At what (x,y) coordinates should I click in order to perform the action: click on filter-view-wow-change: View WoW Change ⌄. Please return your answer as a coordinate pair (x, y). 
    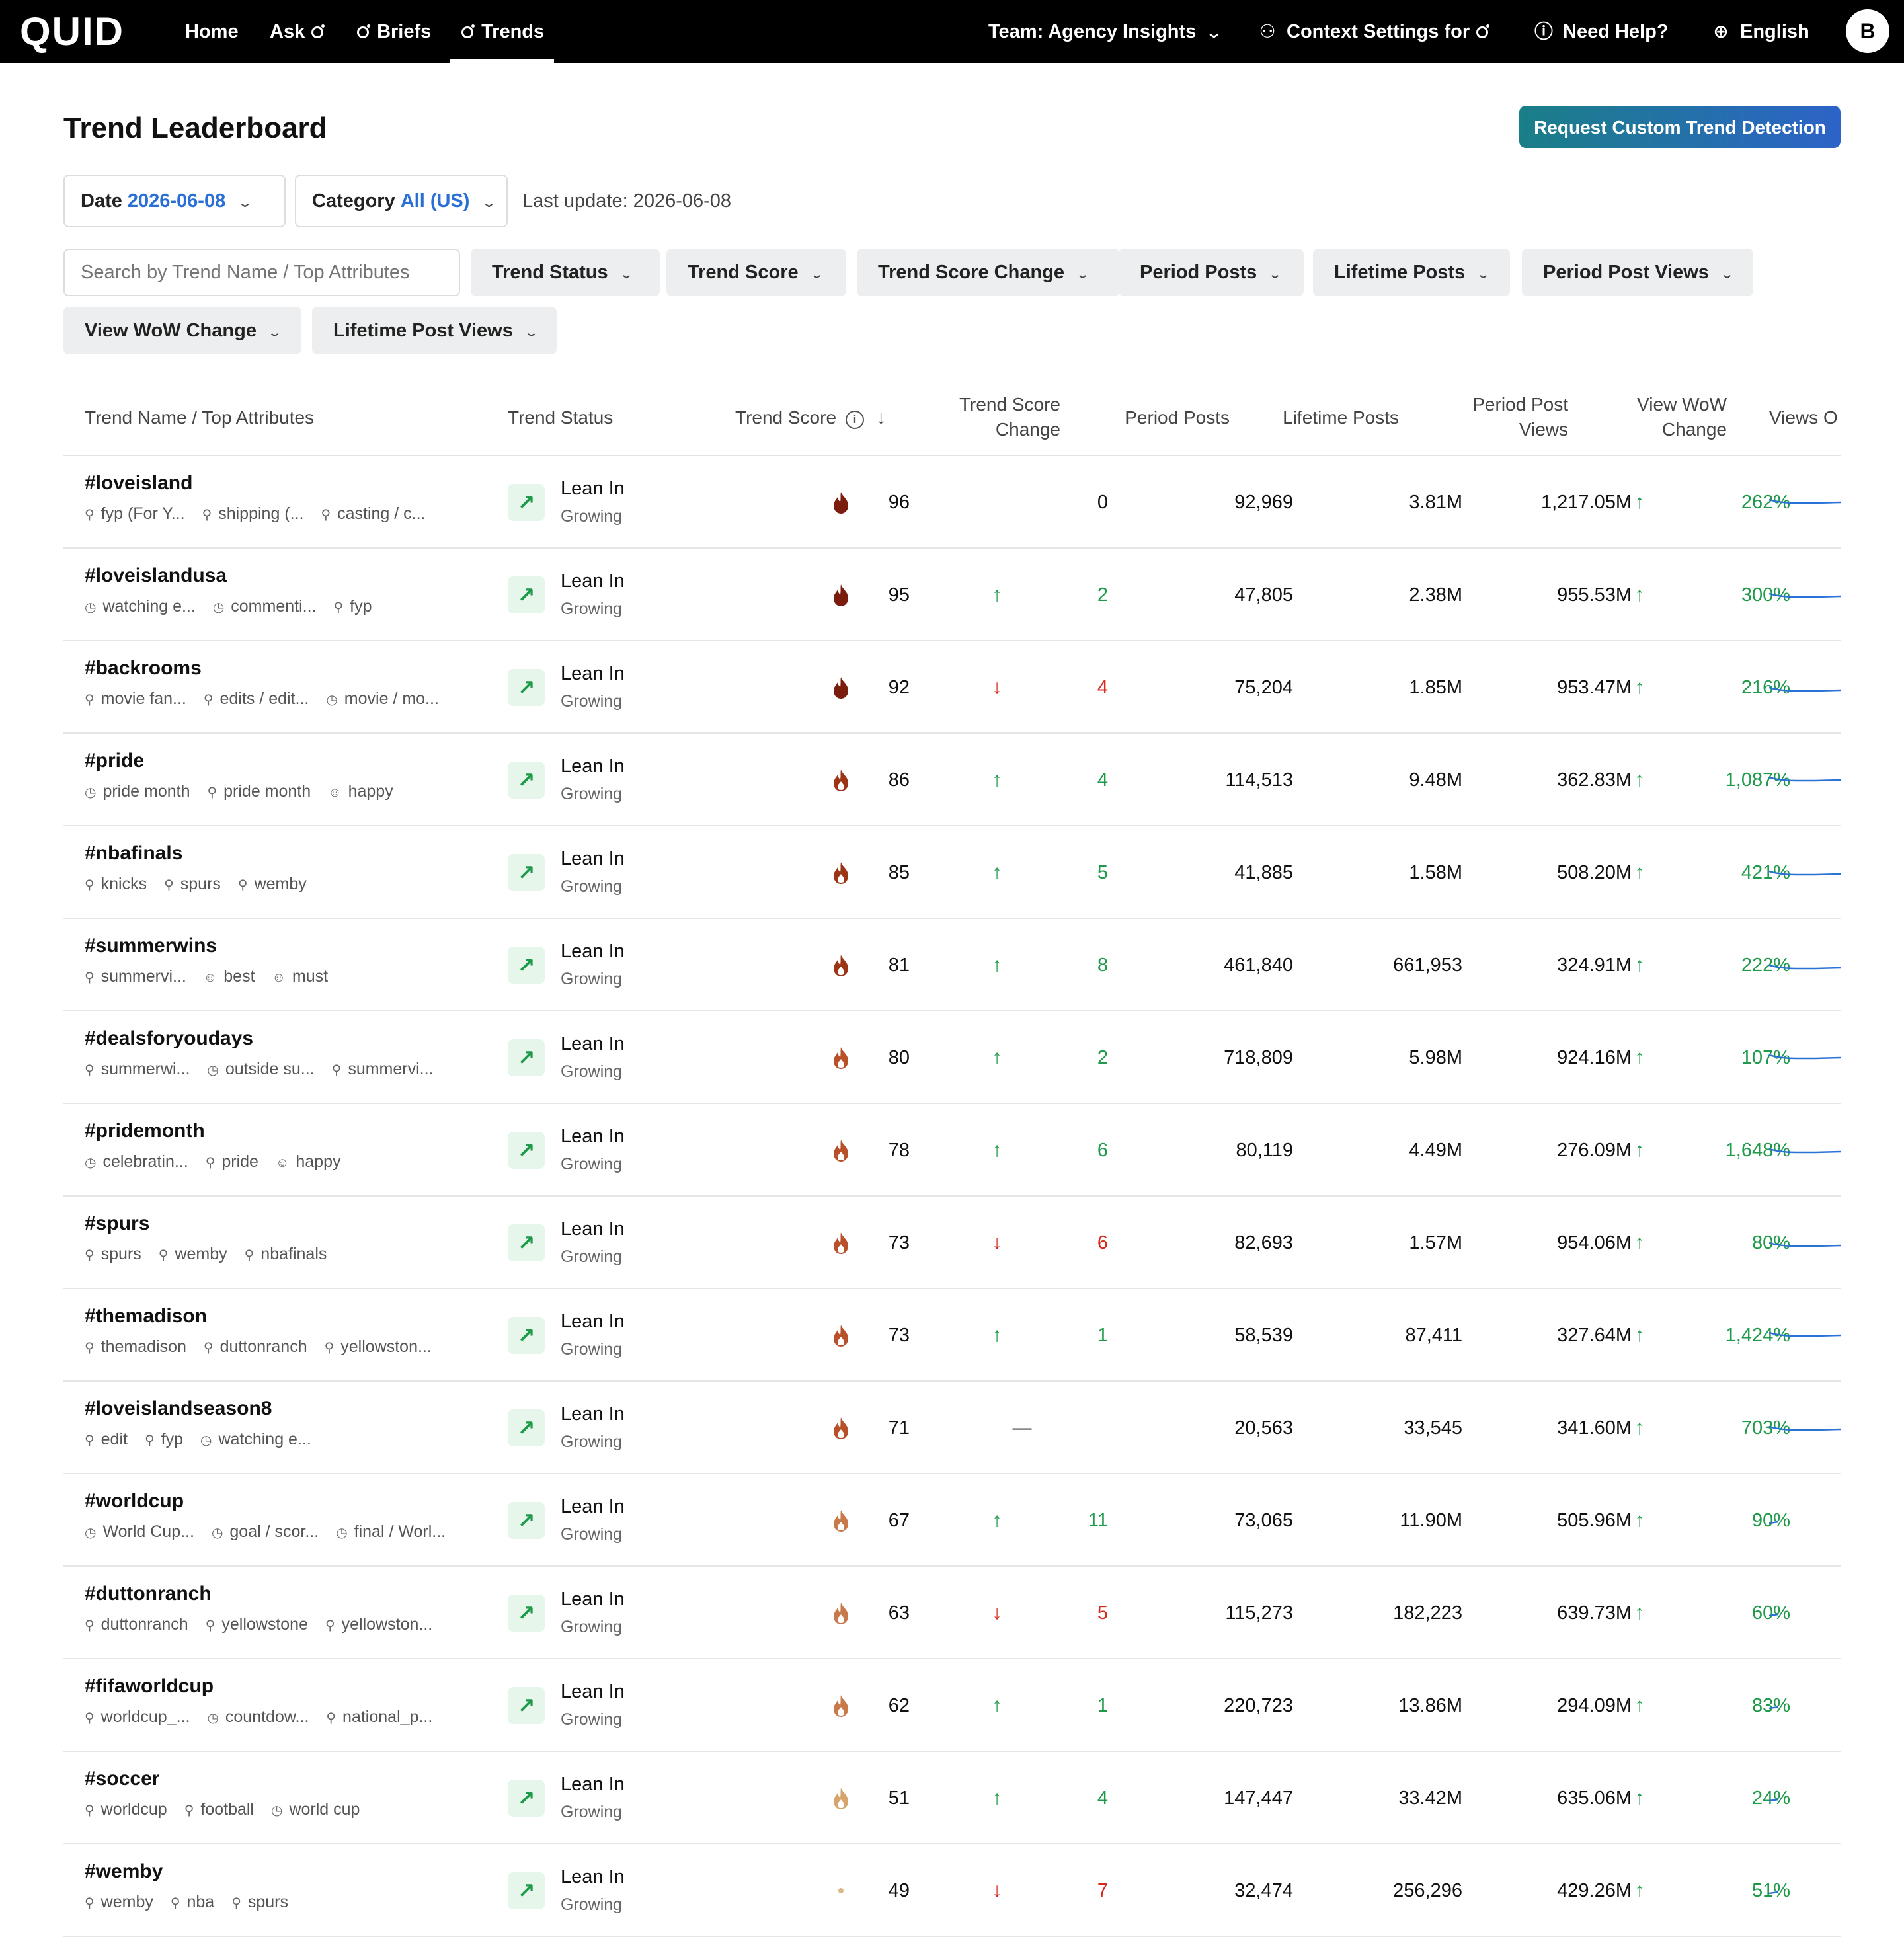
    Looking at the image, I should click on (182, 330).